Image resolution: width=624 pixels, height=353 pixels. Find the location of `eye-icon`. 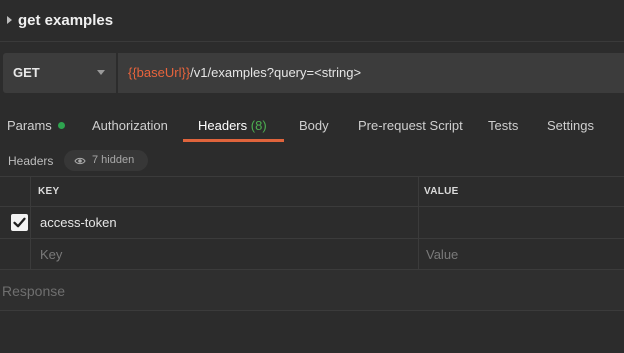

eye-icon is located at coordinates (80, 161).